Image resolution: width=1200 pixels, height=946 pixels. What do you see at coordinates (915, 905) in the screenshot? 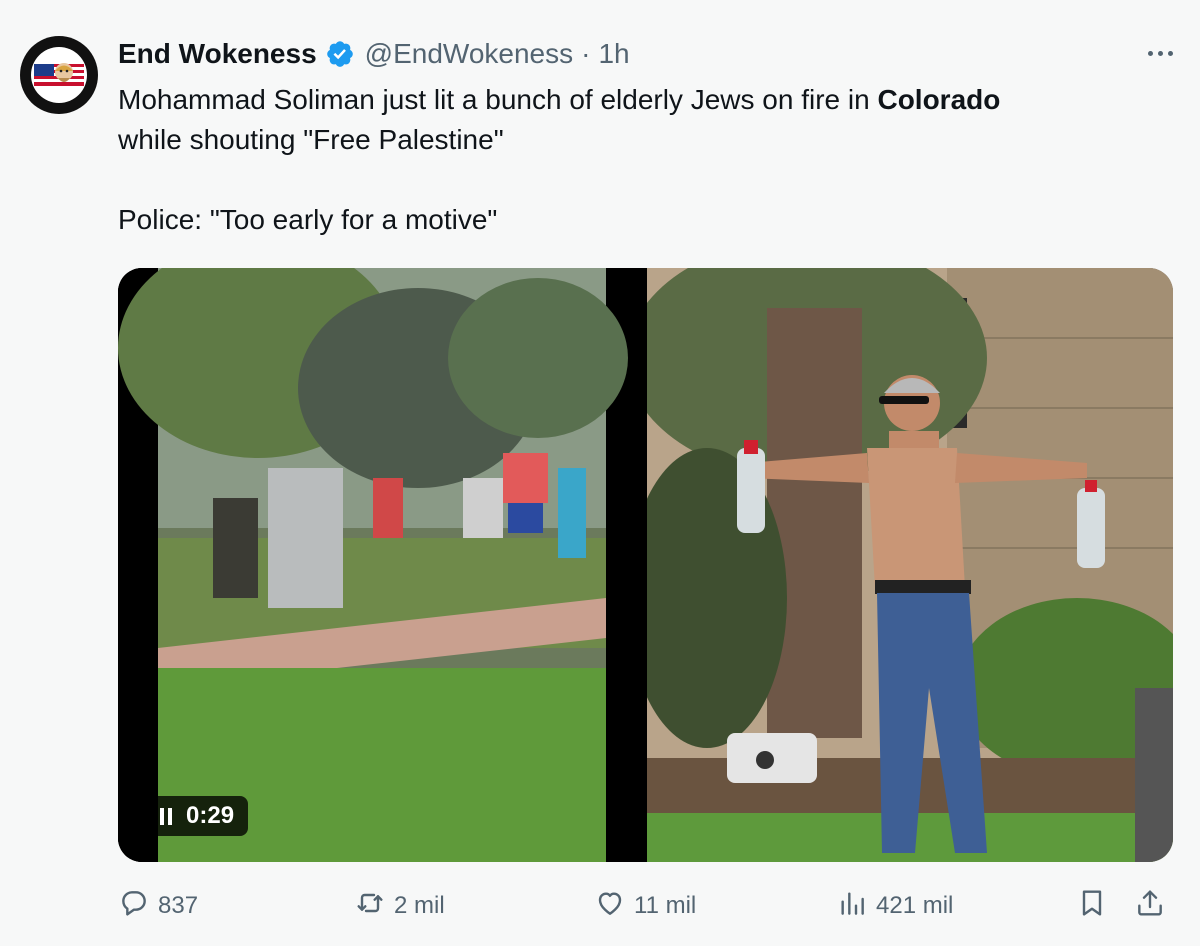
I see `views-count: 421 mil` at bounding box center [915, 905].